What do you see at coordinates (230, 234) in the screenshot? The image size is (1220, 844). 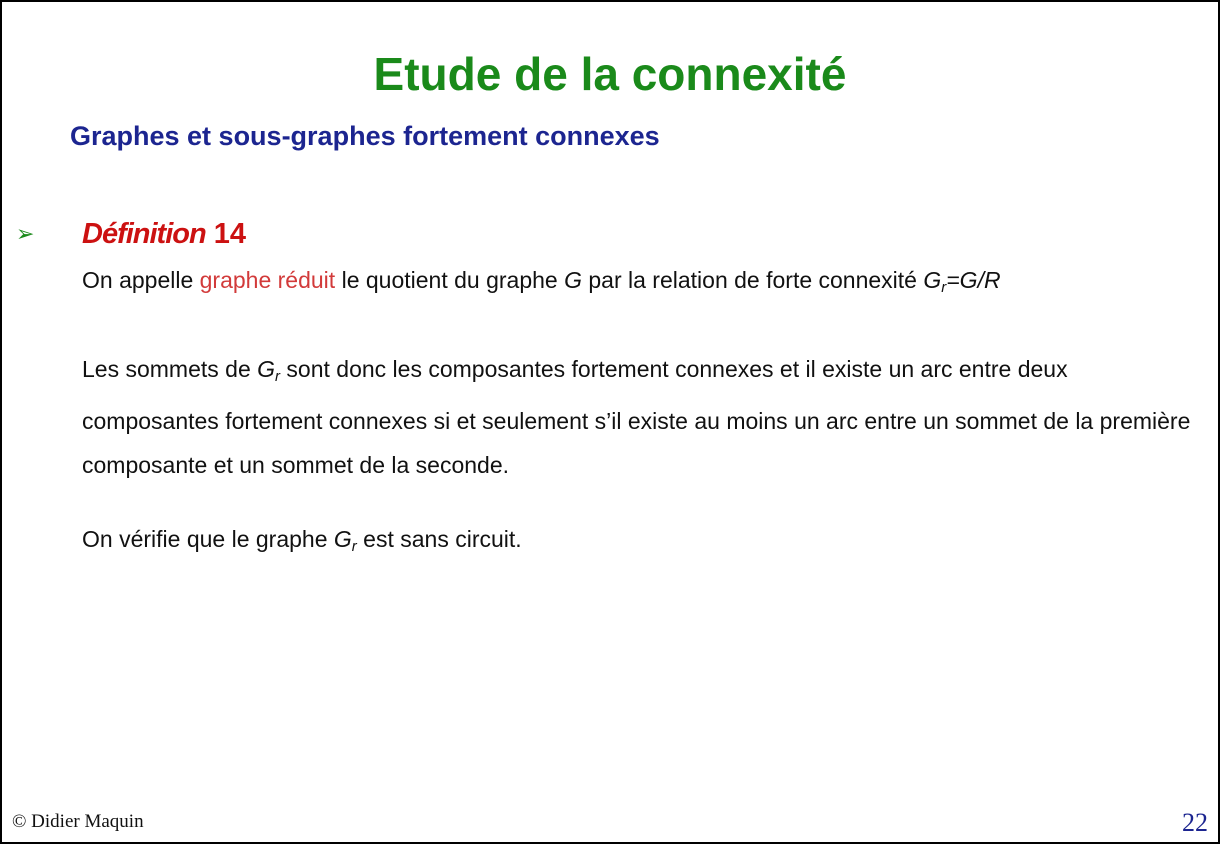 I see `definition-number: 14` at bounding box center [230, 234].